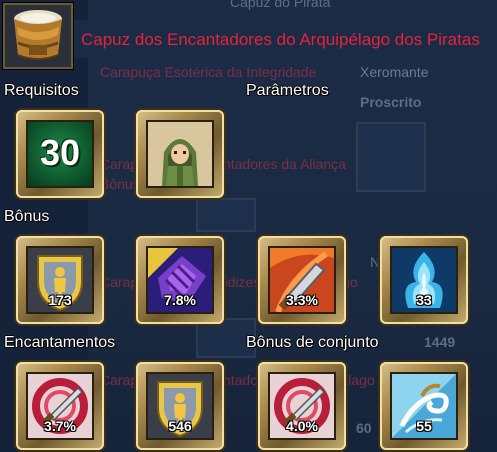 The image size is (497, 452). I want to click on bonus-slot-defense: 173, so click(60, 280).